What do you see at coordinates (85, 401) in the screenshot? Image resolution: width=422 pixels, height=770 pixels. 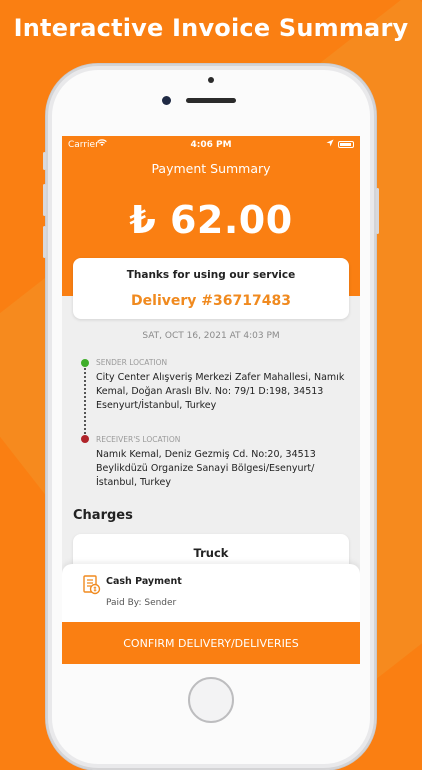 I see `route-line` at bounding box center [85, 401].